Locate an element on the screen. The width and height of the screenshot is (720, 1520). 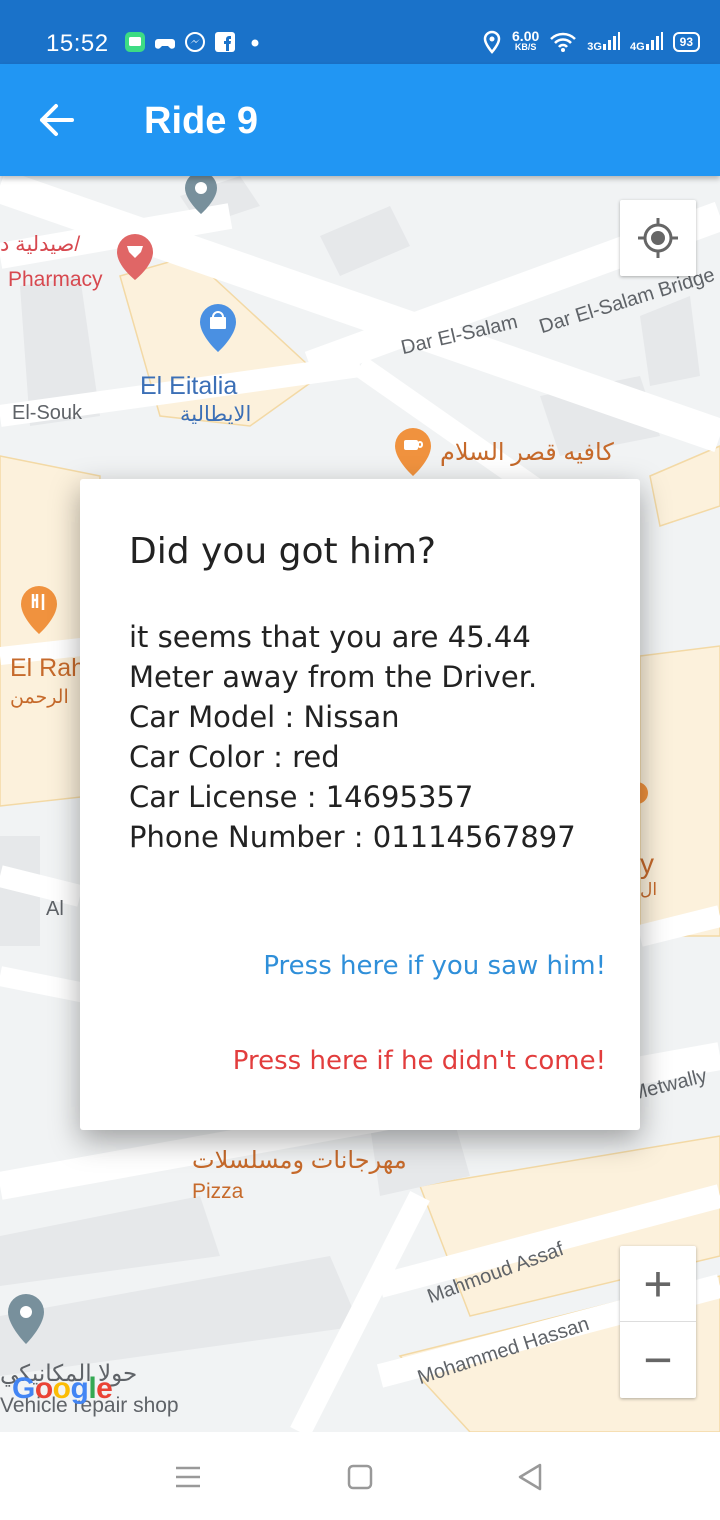
page-title: Ride 9 is located at coordinates (201, 121).